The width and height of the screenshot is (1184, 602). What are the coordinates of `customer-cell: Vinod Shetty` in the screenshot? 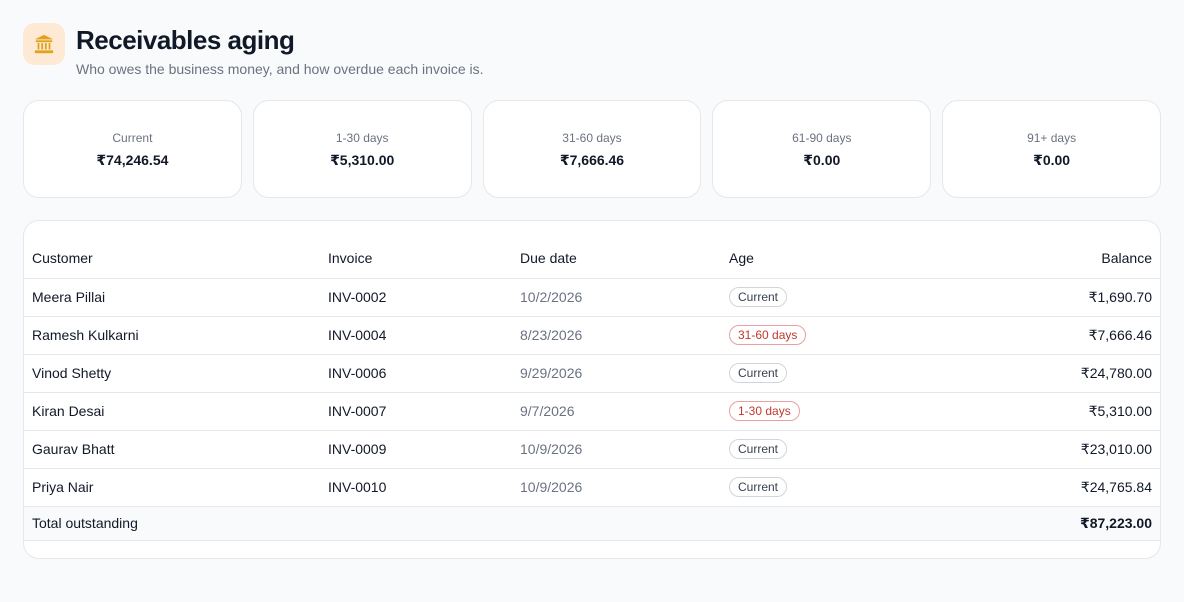 It's located at (172, 373).